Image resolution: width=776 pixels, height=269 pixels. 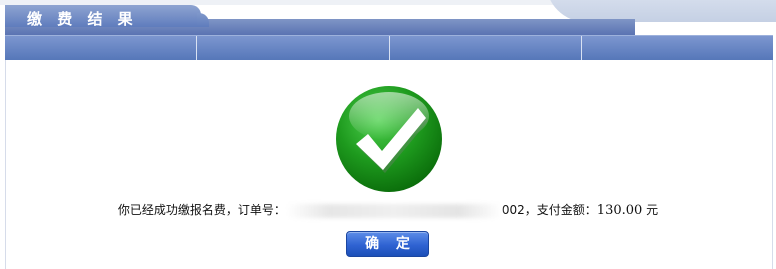 I want to click on confirm-button: 确 定, so click(x=387, y=244).